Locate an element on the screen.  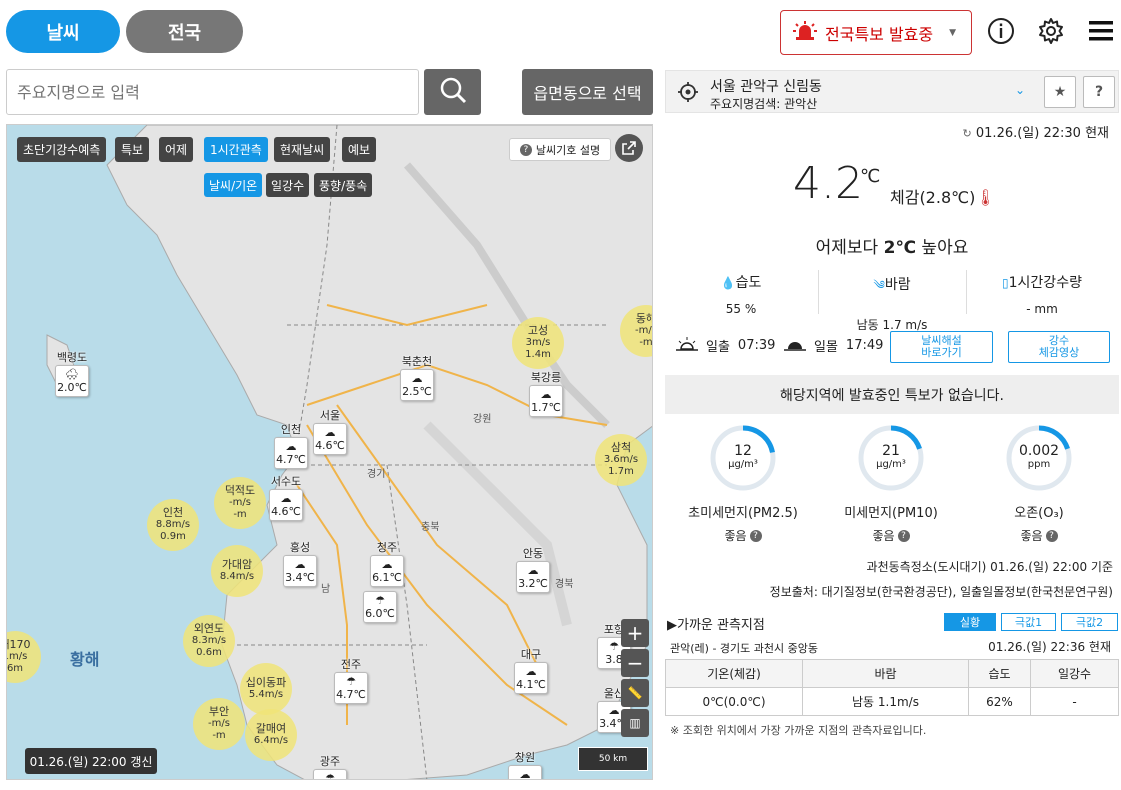
info-icon is located at coordinates (1001, 31).